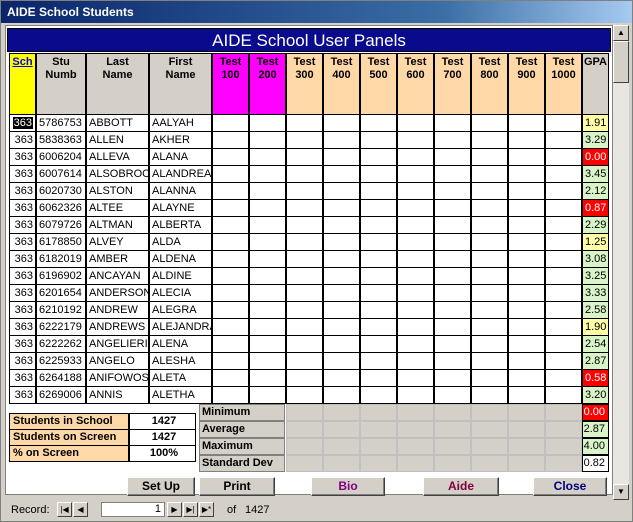 The image size is (633, 522). Describe the element at coordinates (61, 123) in the screenshot. I see `cell-stu: 5786753` at that location.